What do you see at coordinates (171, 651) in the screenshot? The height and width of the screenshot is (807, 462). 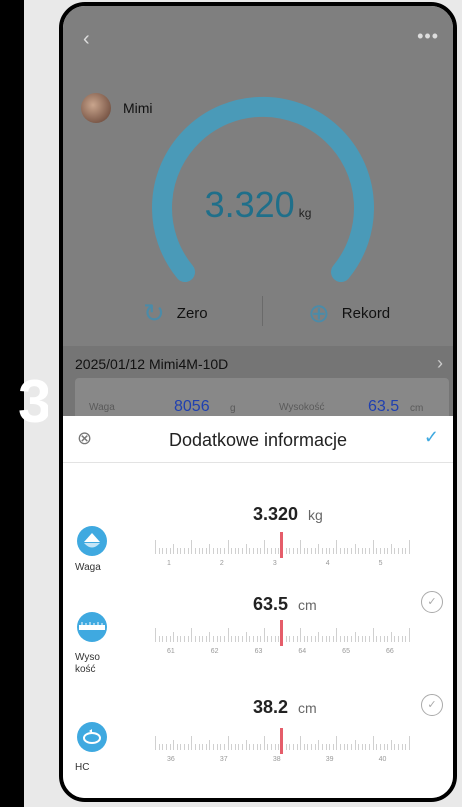 I see `ruler-tick-label: 61` at bounding box center [171, 651].